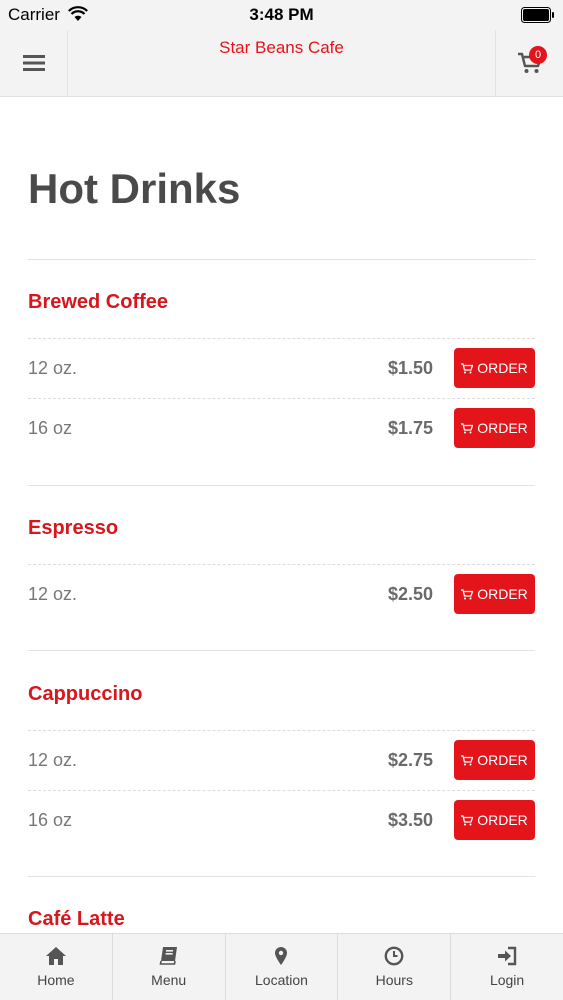 The width and height of the screenshot is (563, 1000). I want to click on tab-label: Menu, so click(169, 980).